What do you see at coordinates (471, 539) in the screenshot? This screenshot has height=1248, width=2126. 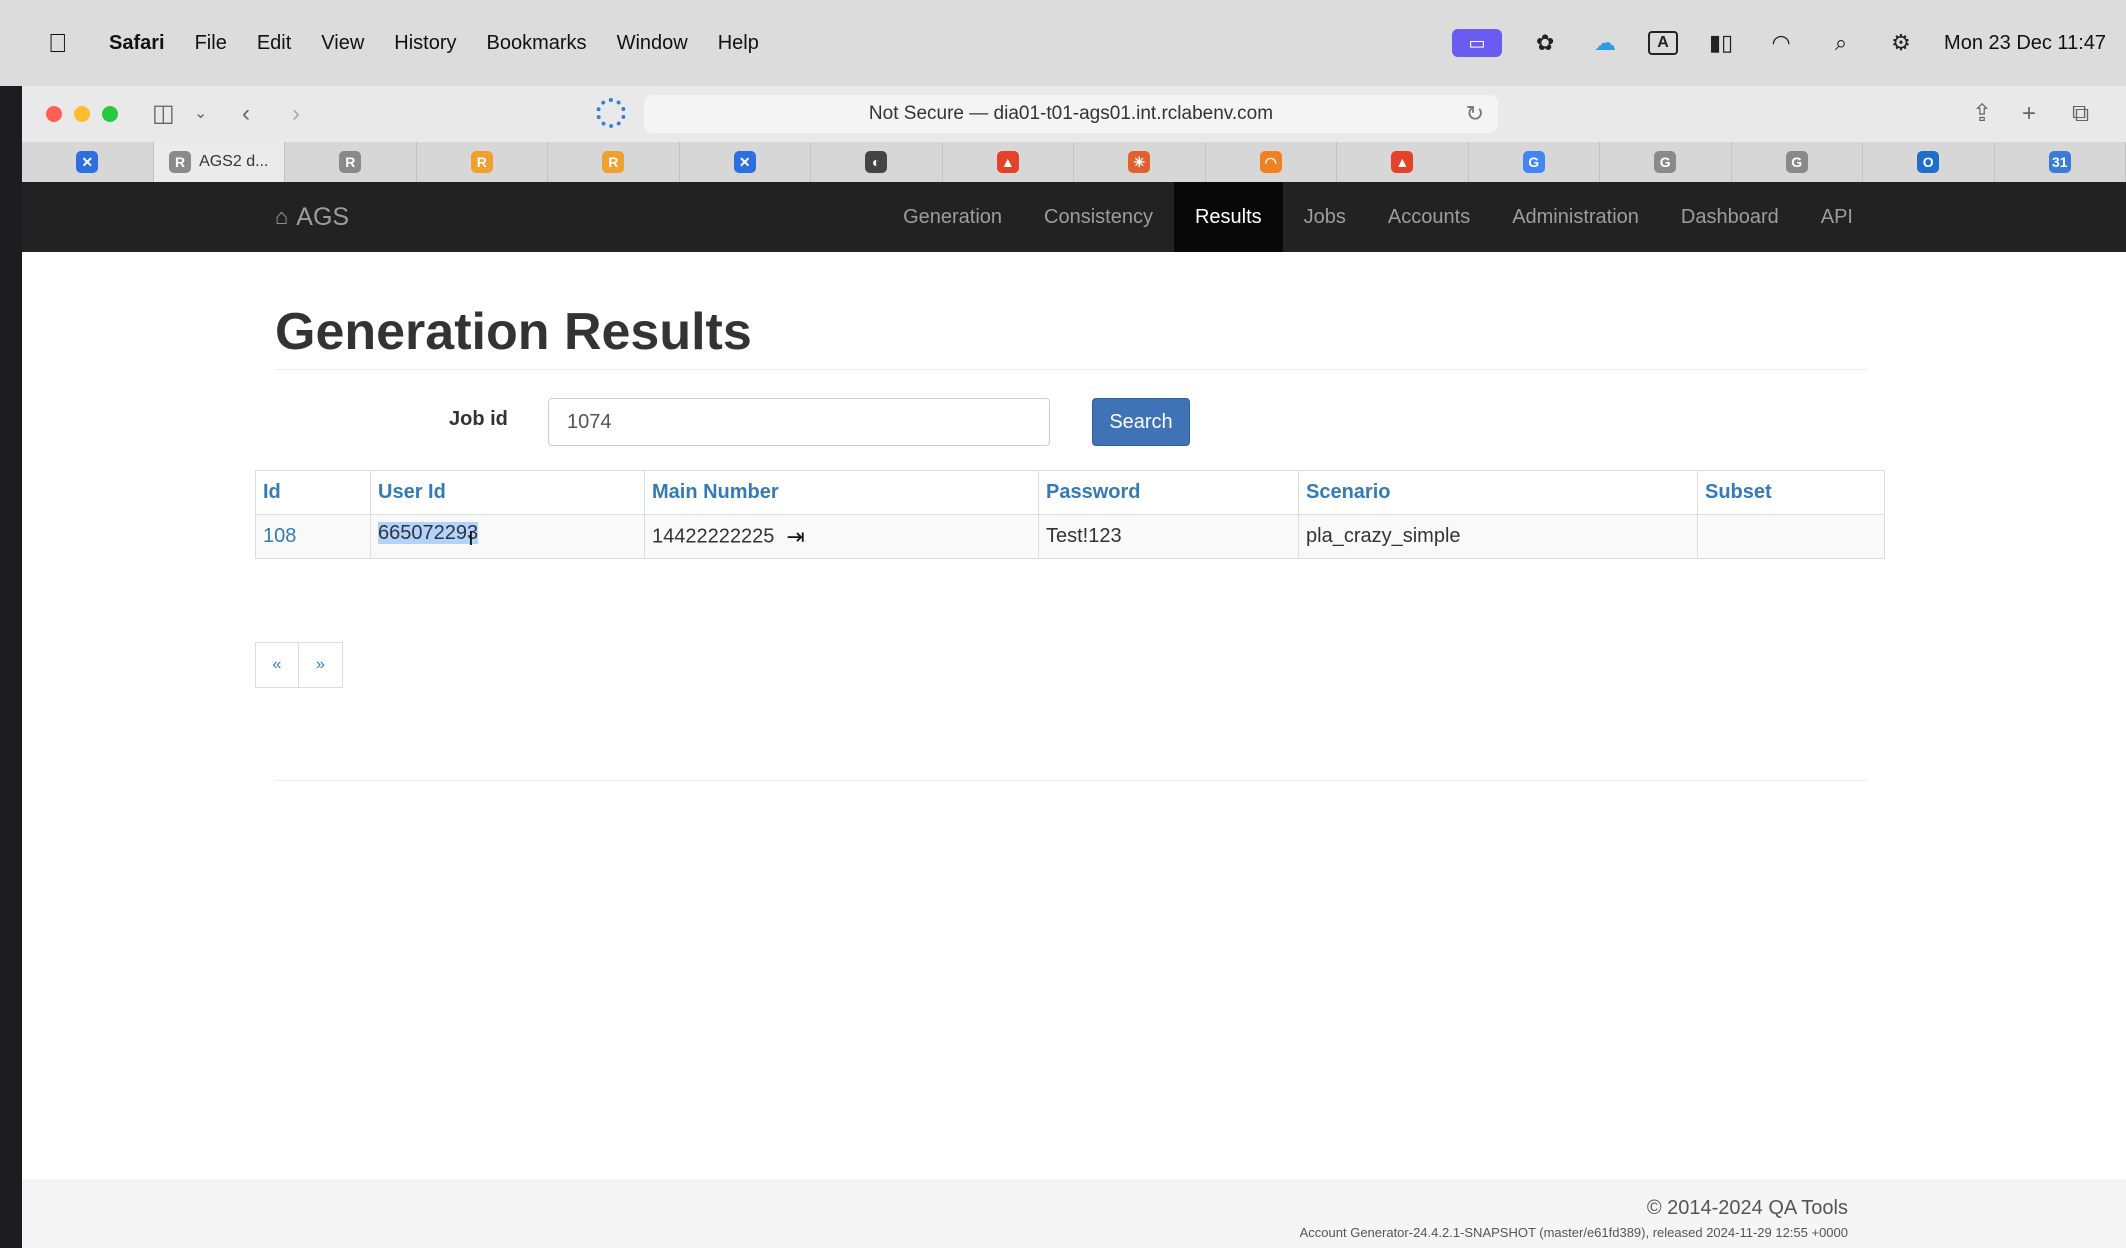 I see `text-cursor-icon: I` at bounding box center [471, 539].